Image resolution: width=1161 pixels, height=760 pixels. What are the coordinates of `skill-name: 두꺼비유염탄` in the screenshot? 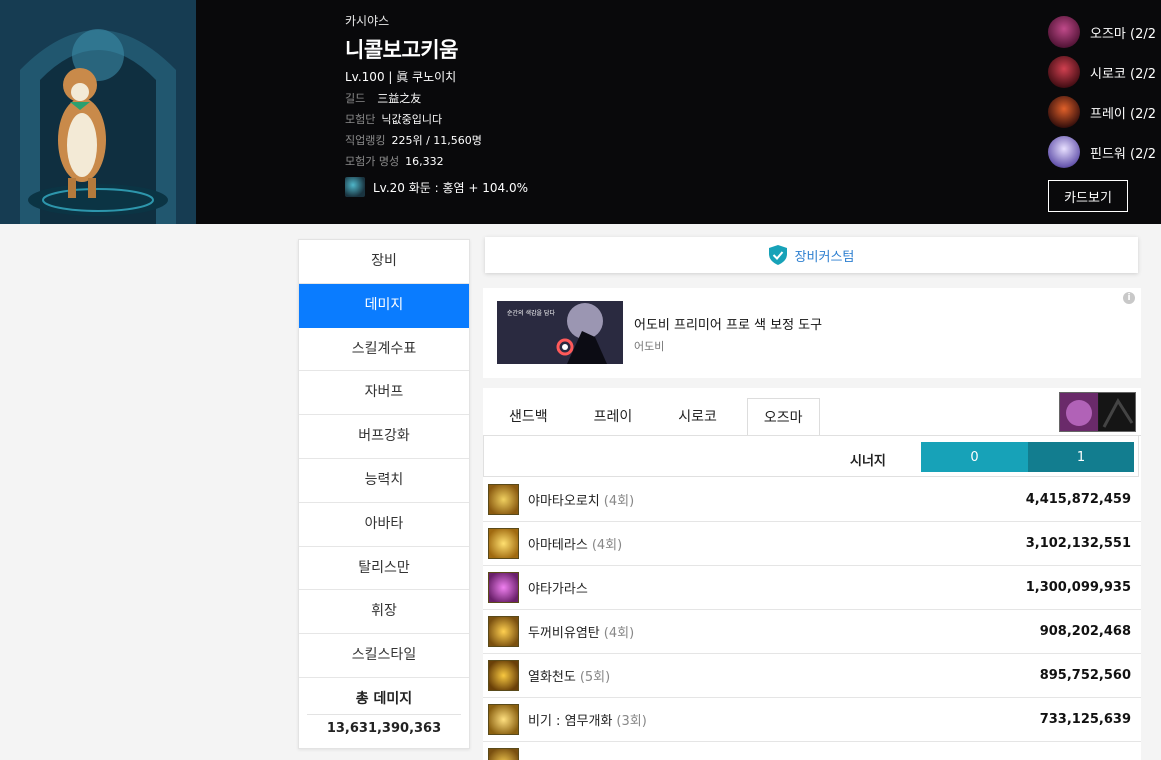 It's located at (564, 633).